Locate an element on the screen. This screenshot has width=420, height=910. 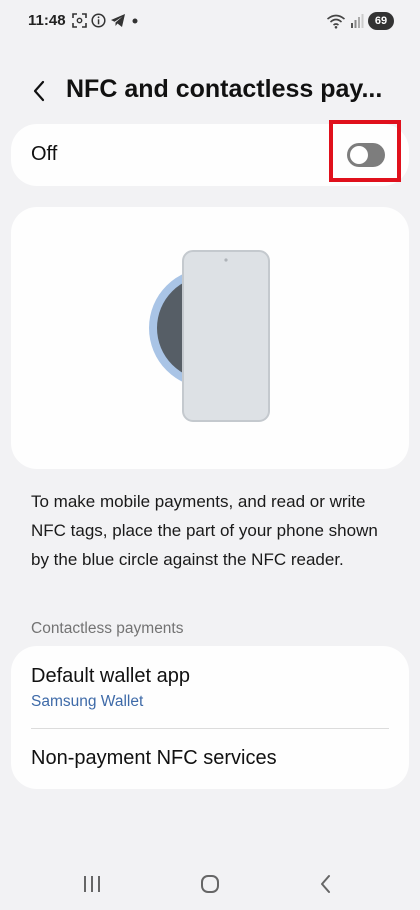
home-button is located at coordinates (210, 884).